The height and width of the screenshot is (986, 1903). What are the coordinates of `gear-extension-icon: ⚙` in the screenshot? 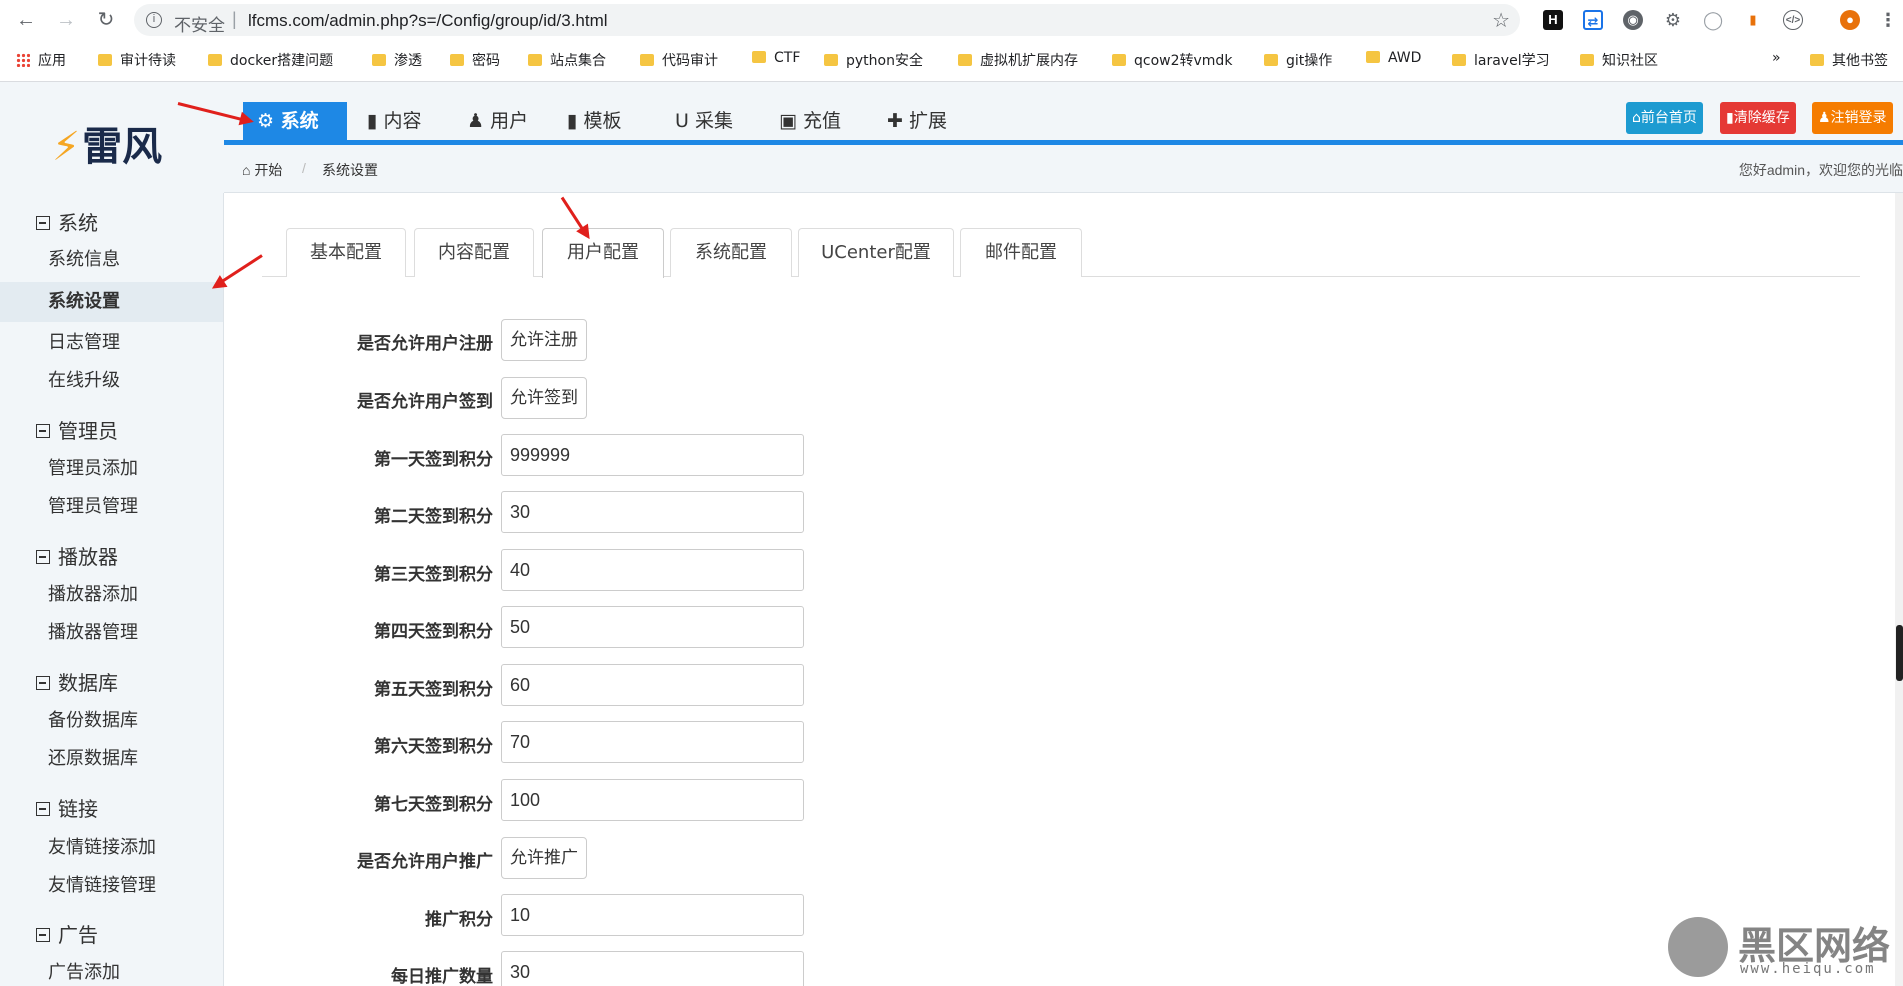 It's located at (1673, 20).